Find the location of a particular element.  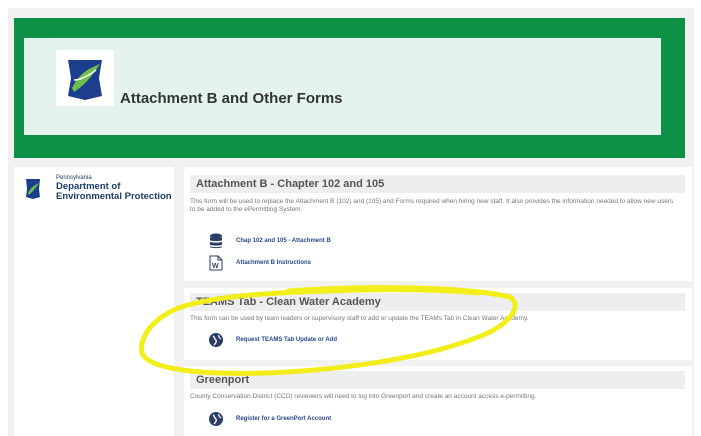

dep-keystone-logo is located at coordinates (33, 189).